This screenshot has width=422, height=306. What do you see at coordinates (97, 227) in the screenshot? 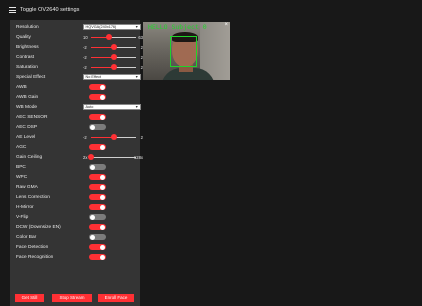
I see `dcw-toggle` at bounding box center [97, 227].